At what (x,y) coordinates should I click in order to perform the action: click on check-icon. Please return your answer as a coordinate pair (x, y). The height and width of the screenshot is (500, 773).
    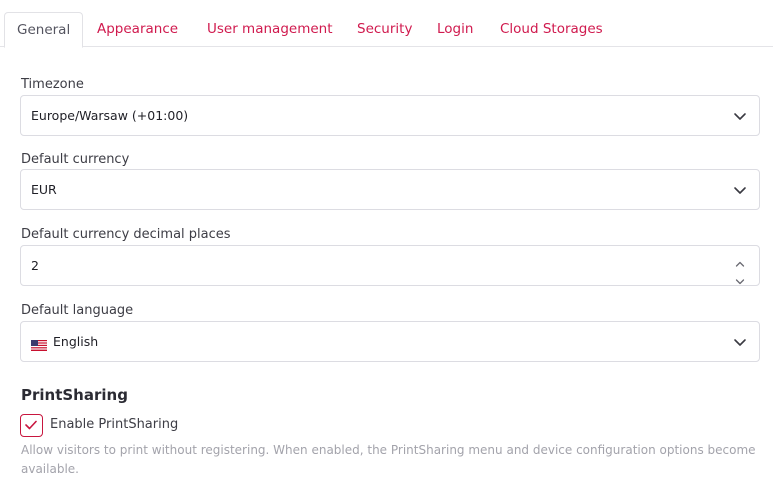
    Looking at the image, I should click on (31, 425).